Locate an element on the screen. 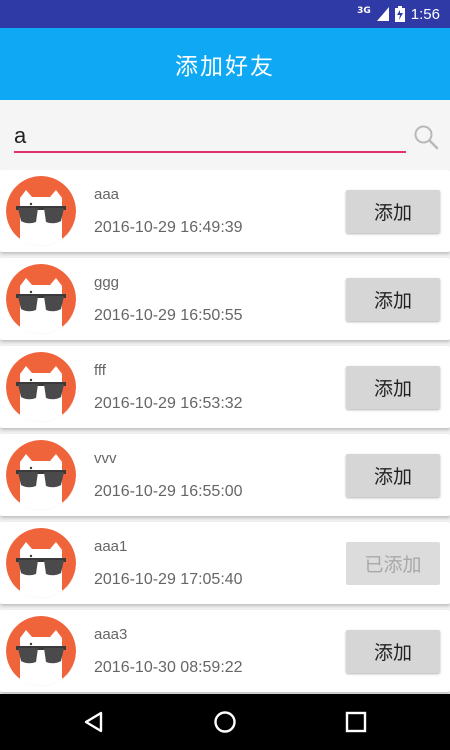  list-item: aaa1 2016-10-29 17:05:40 已添加 is located at coordinates (225, 563).